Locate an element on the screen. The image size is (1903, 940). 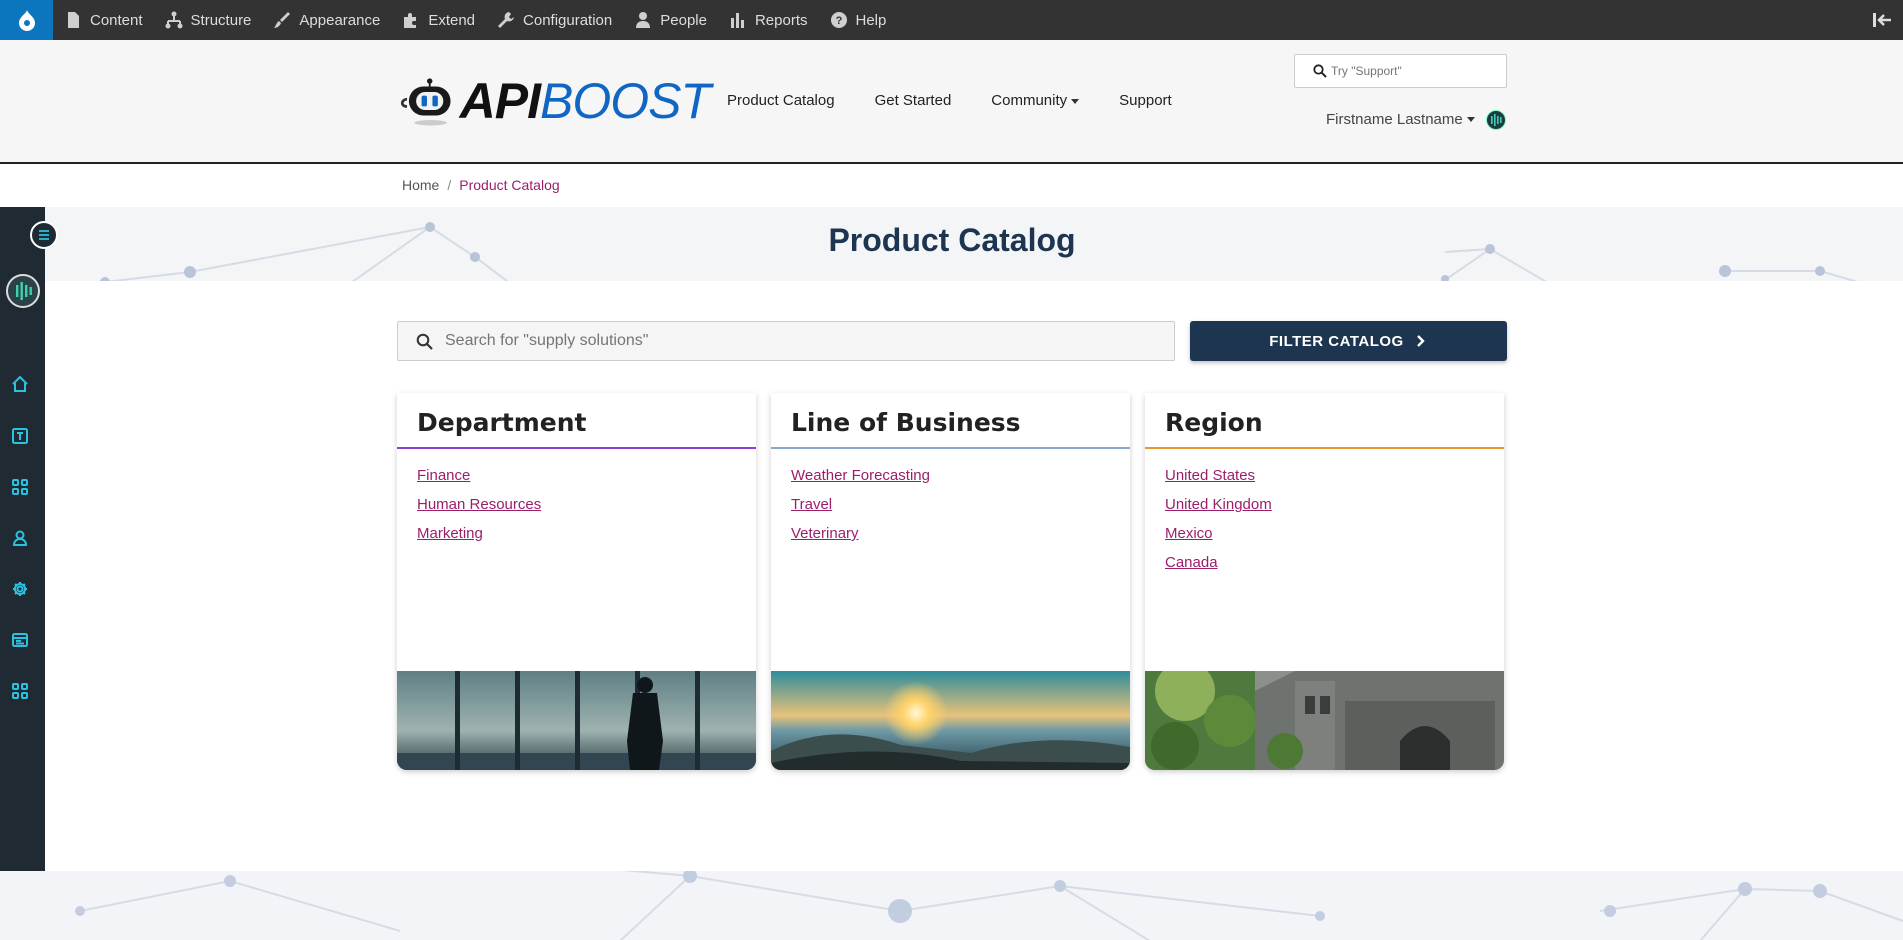
nav-community-label: Community is located at coordinates (1029, 100).